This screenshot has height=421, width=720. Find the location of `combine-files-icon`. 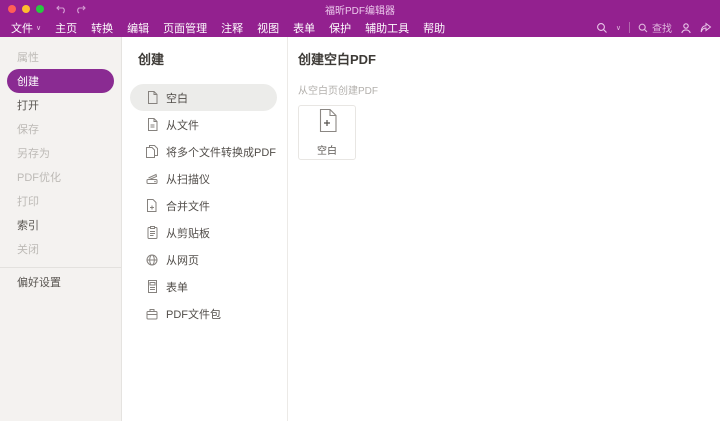

combine-files-icon is located at coordinates (152, 205).